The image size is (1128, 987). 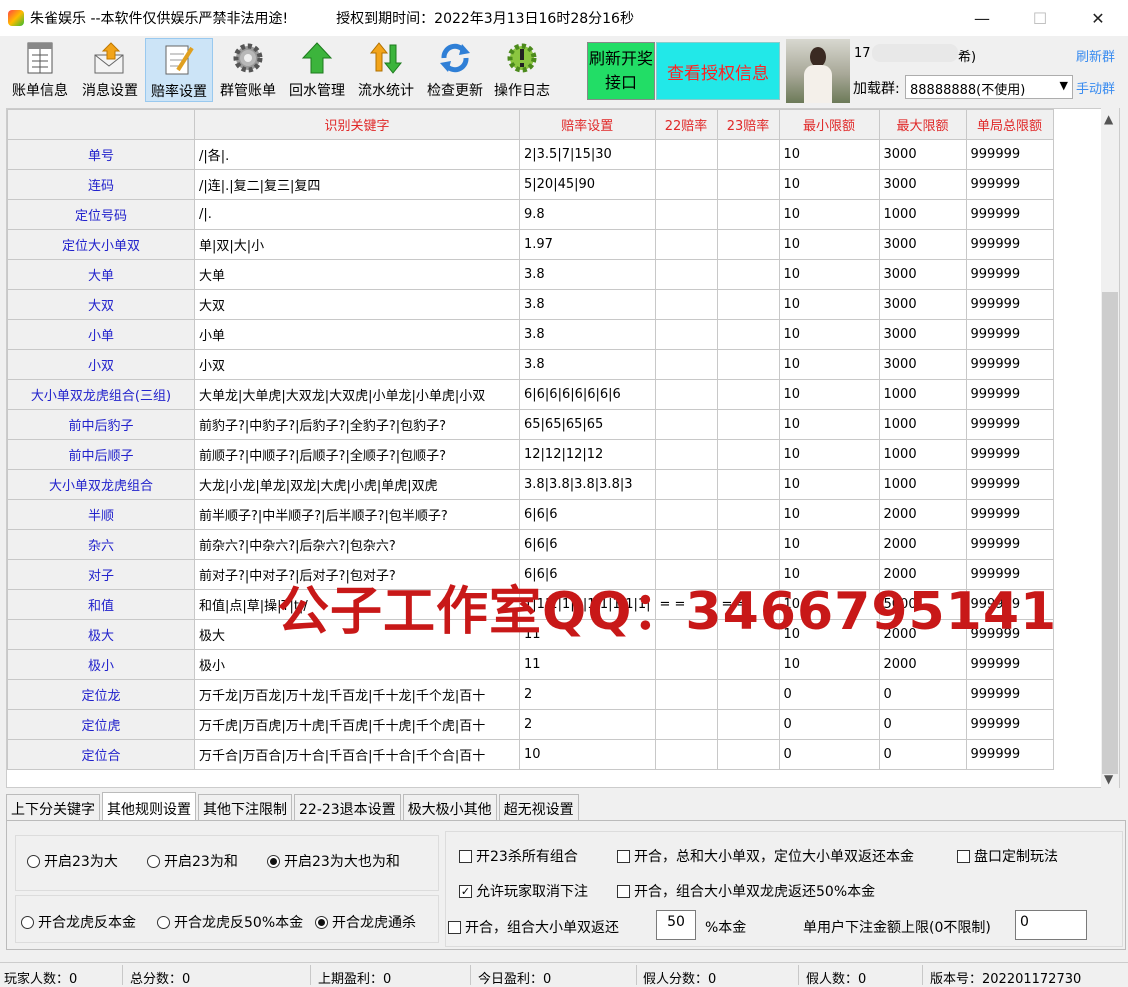 What do you see at coordinates (686, 124) in the screenshot?
I see `column-header: 22赔率` at bounding box center [686, 124].